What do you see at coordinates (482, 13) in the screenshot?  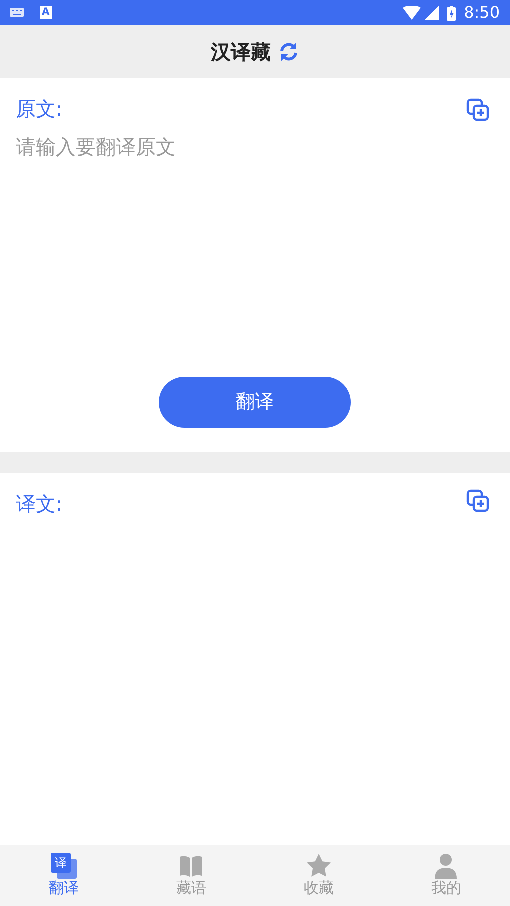 I see `clock-text: 8:50` at bounding box center [482, 13].